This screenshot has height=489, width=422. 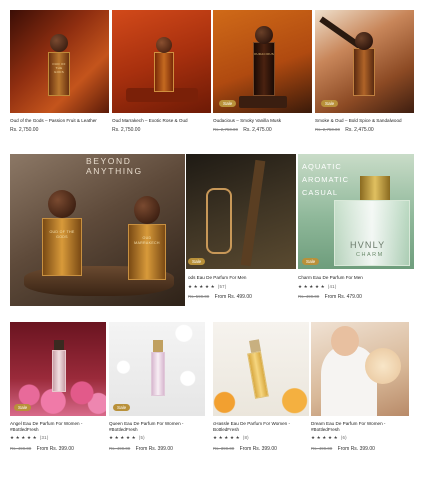 I want to click on review-count: (8), so click(x=245, y=437).